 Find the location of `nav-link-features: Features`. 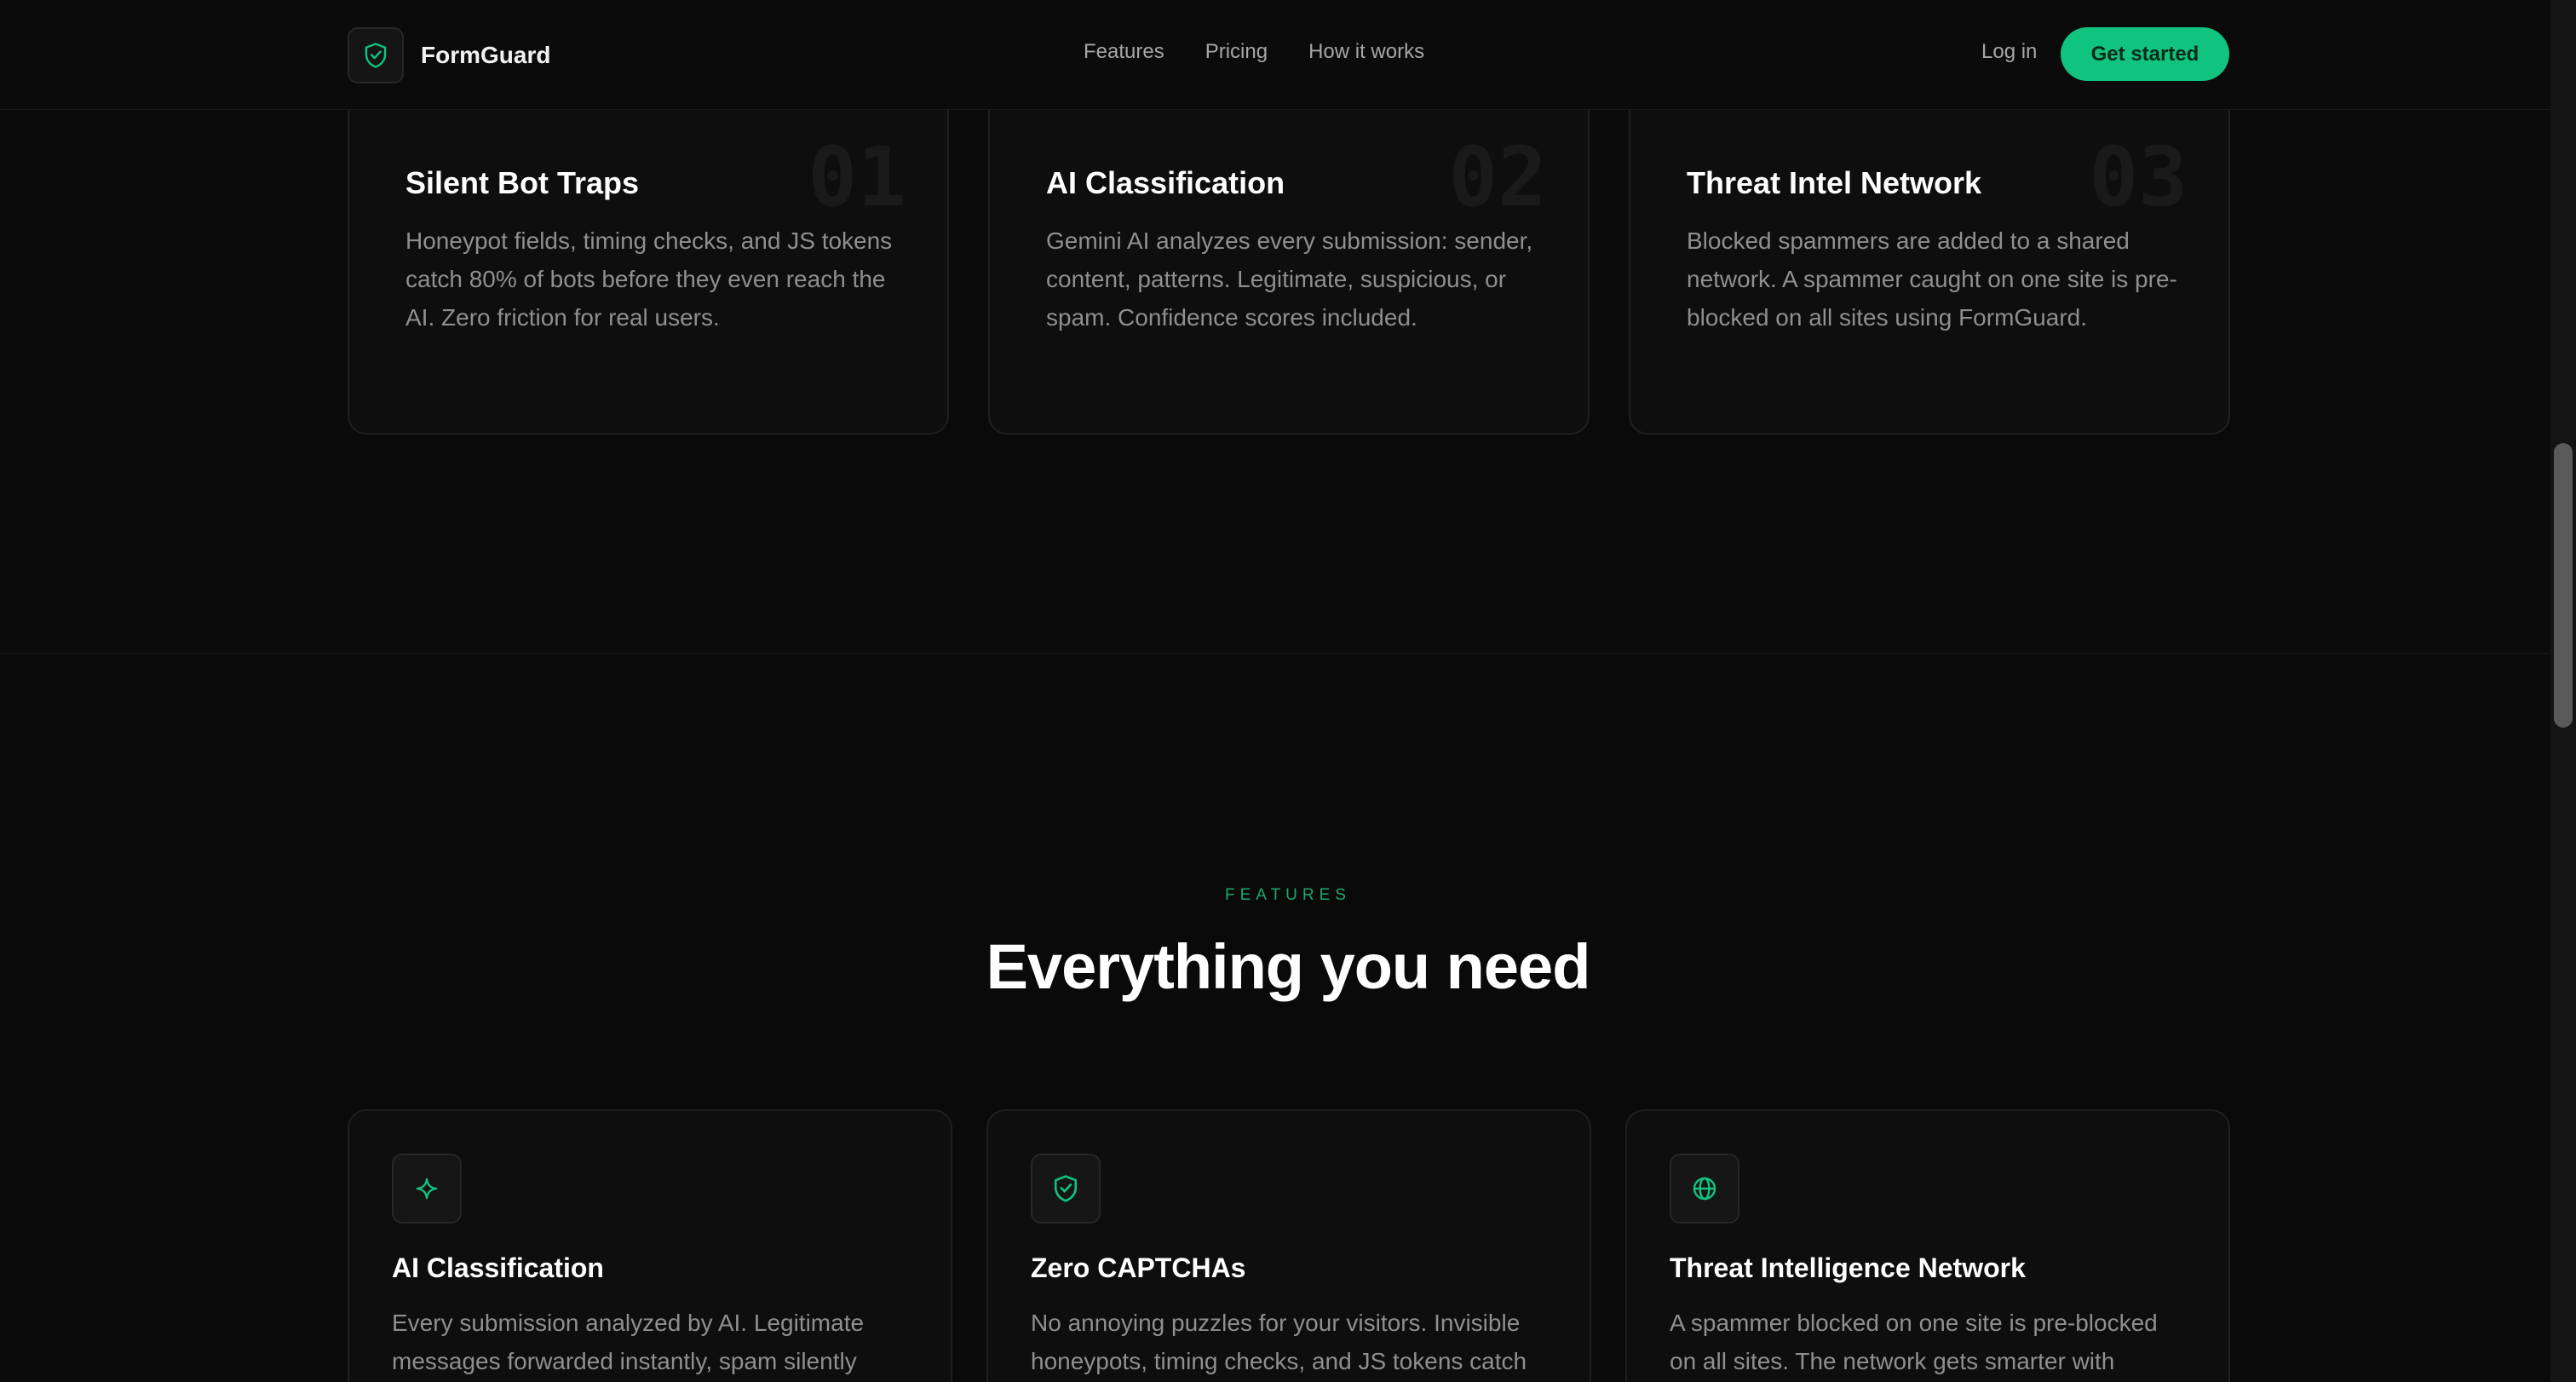

nav-link-features: Features is located at coordinates (1124, 52).